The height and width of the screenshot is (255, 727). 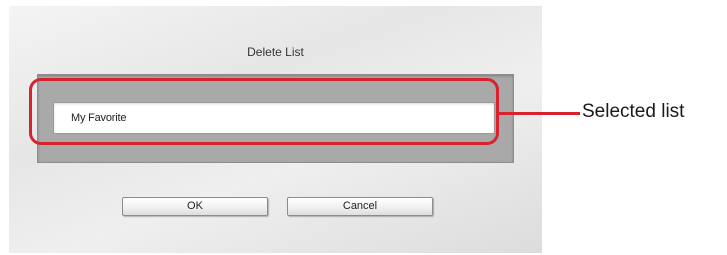 I want to click on ok-button: OK, so click(x=195, y=206).